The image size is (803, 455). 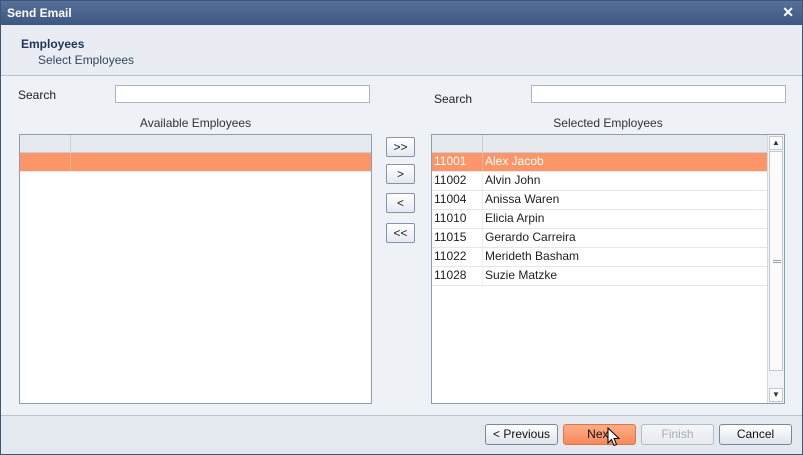 What do you see at coordinates (776, 143) in the screenshot?
I see `scroll-up-icon: ▲` at bounding box center [776, 143].